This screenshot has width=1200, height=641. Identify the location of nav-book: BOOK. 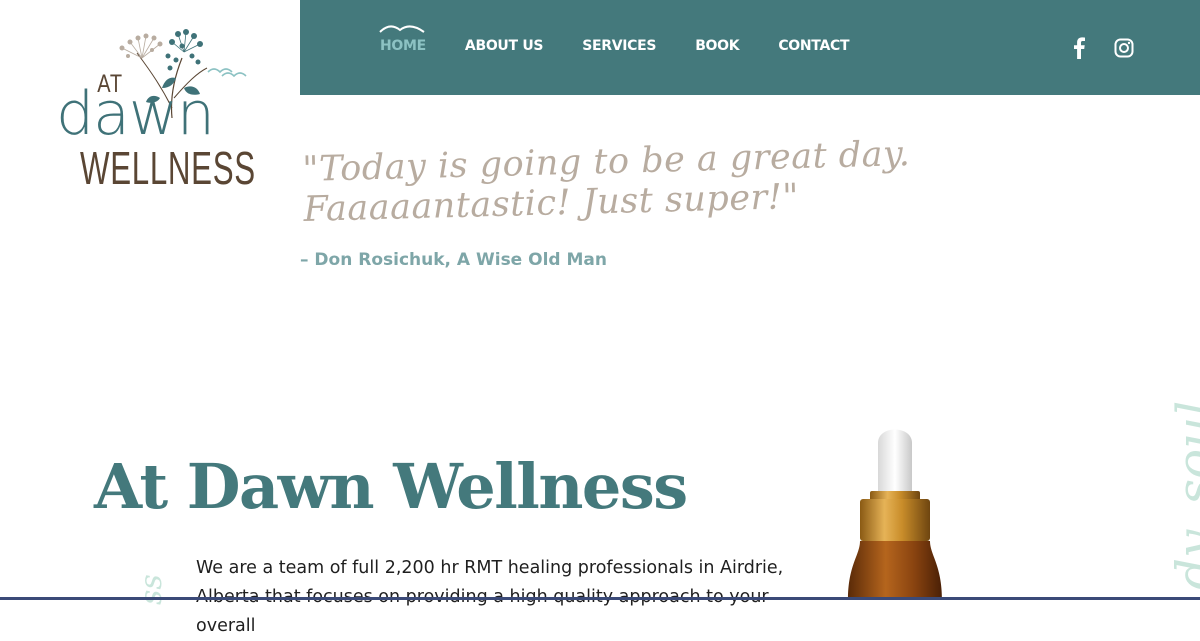
(717, 46).